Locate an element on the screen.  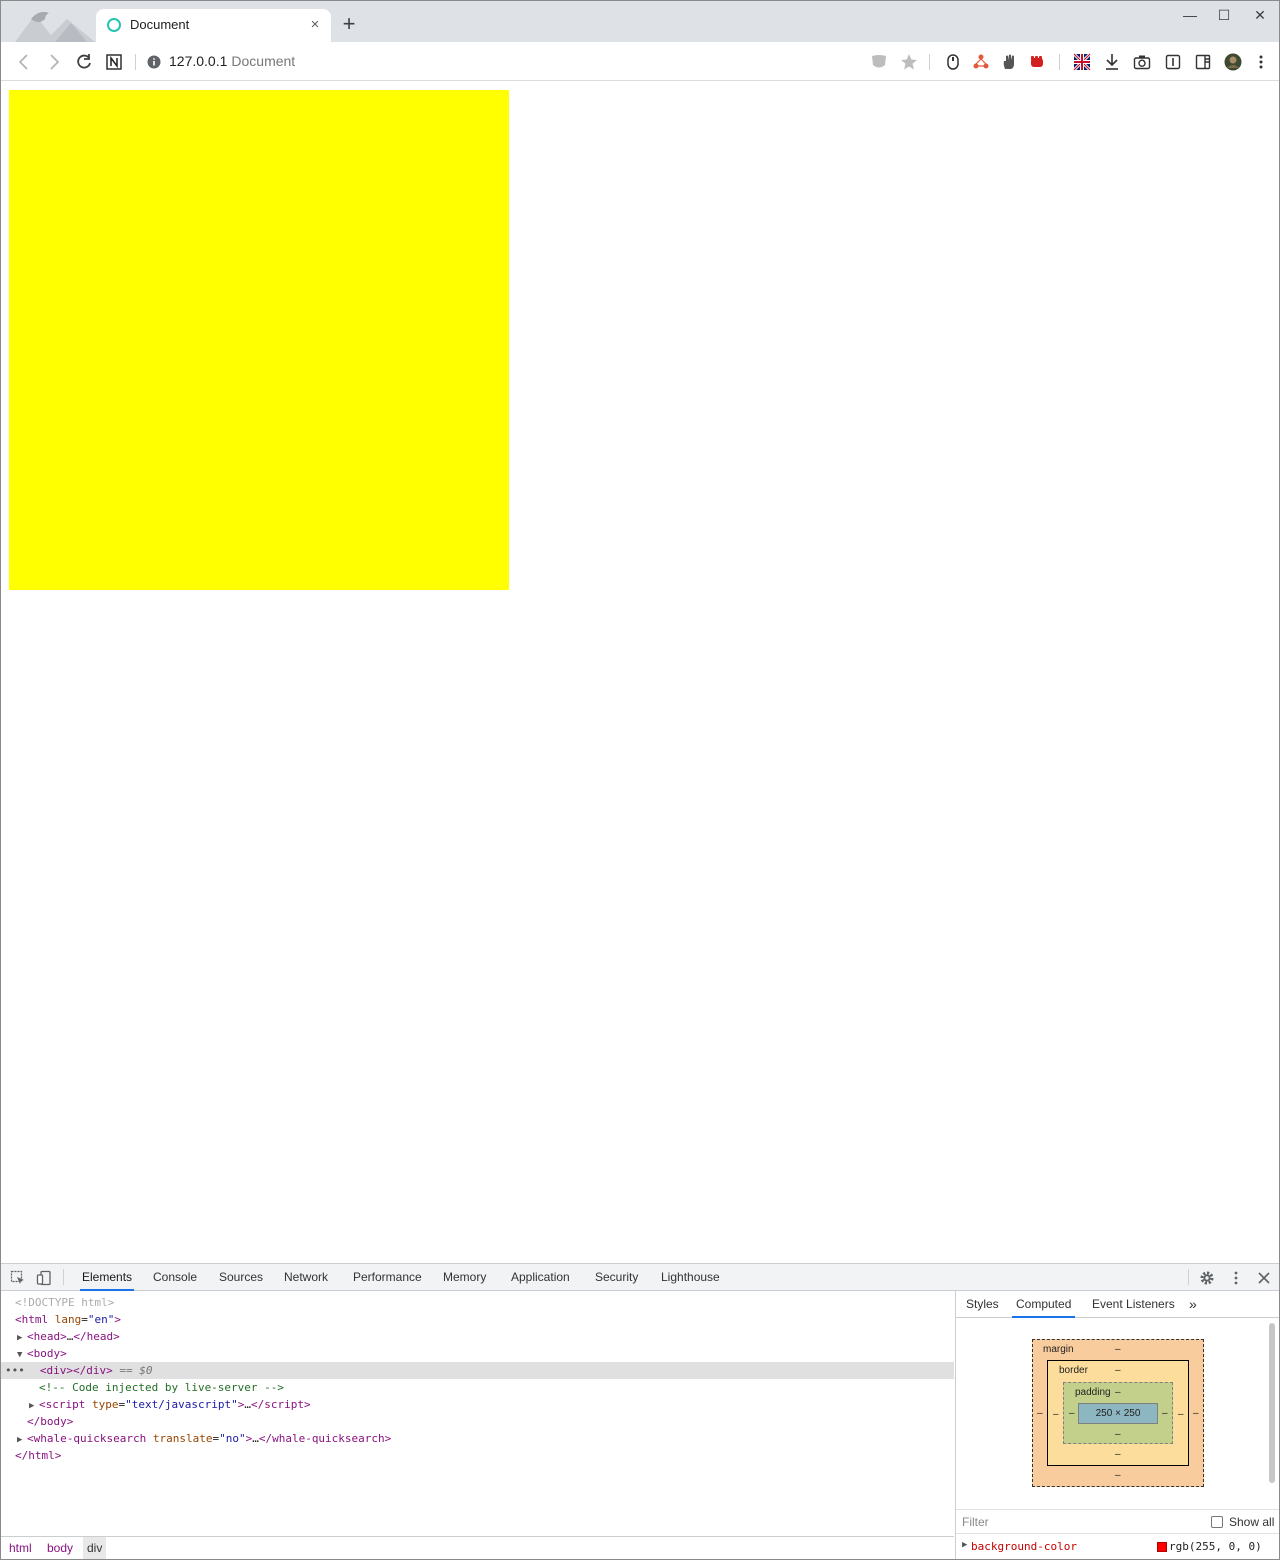
device-toolbar-icon is located at coordinates (44, 1278).